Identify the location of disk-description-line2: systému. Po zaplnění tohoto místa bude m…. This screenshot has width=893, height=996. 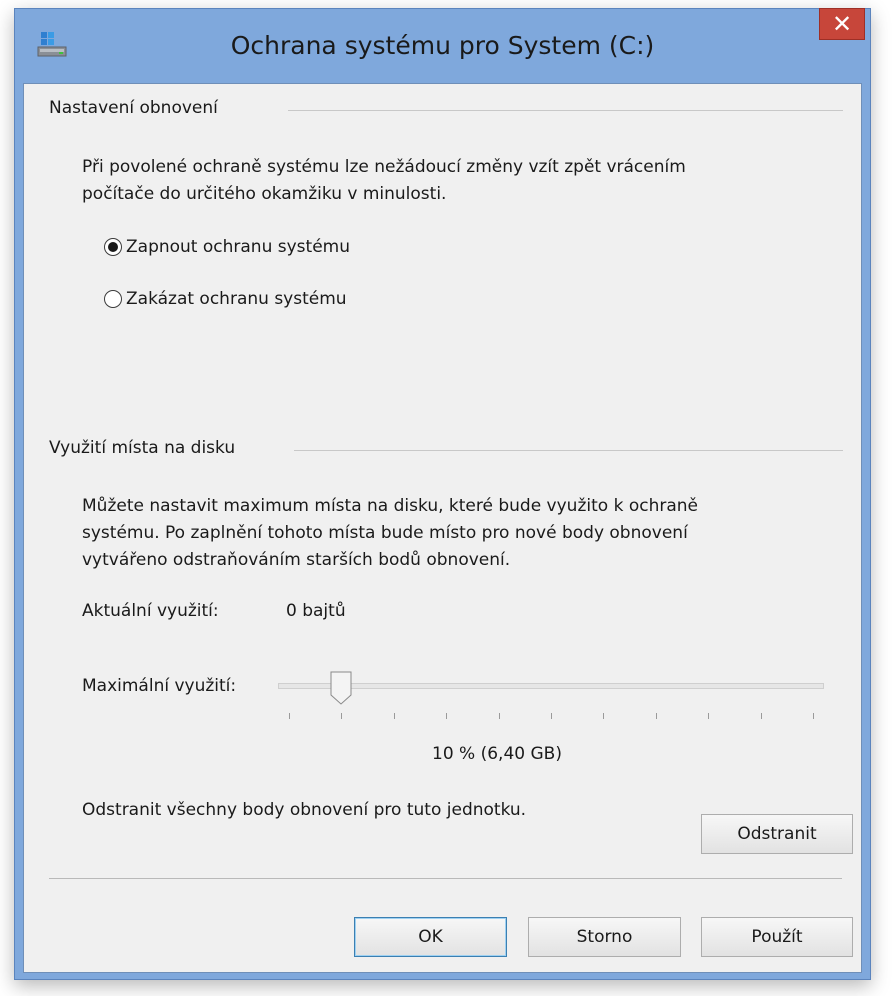
(385, 533).